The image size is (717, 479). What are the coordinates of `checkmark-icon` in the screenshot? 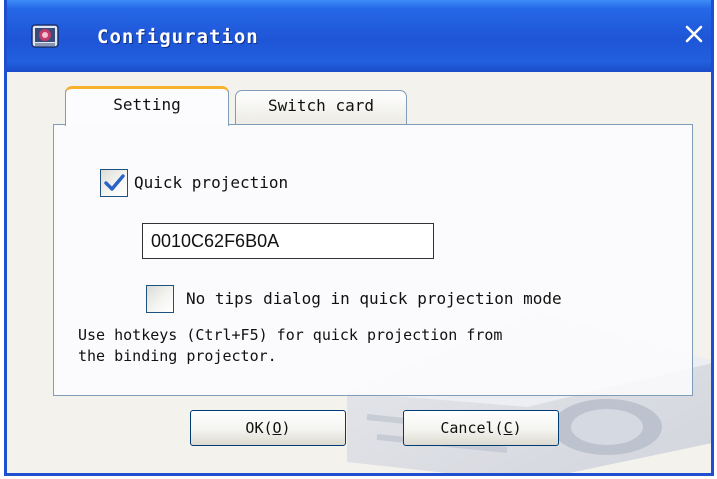 It's located at (114, 182).